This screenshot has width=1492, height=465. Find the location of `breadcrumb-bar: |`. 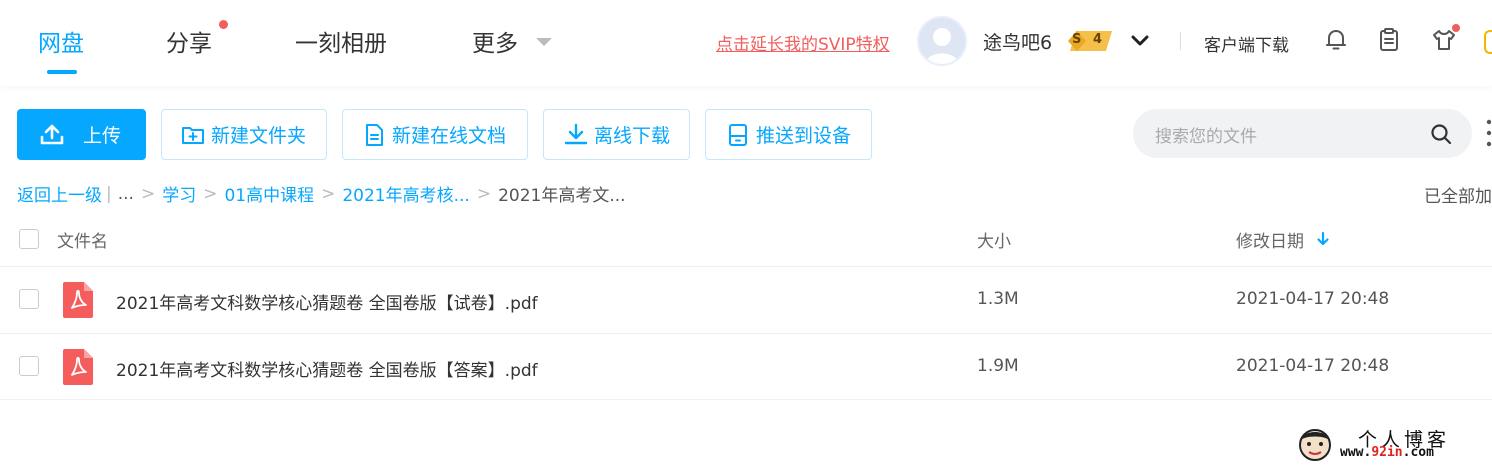

breadcrumb-bar: | is located at coordinates (109, 193).